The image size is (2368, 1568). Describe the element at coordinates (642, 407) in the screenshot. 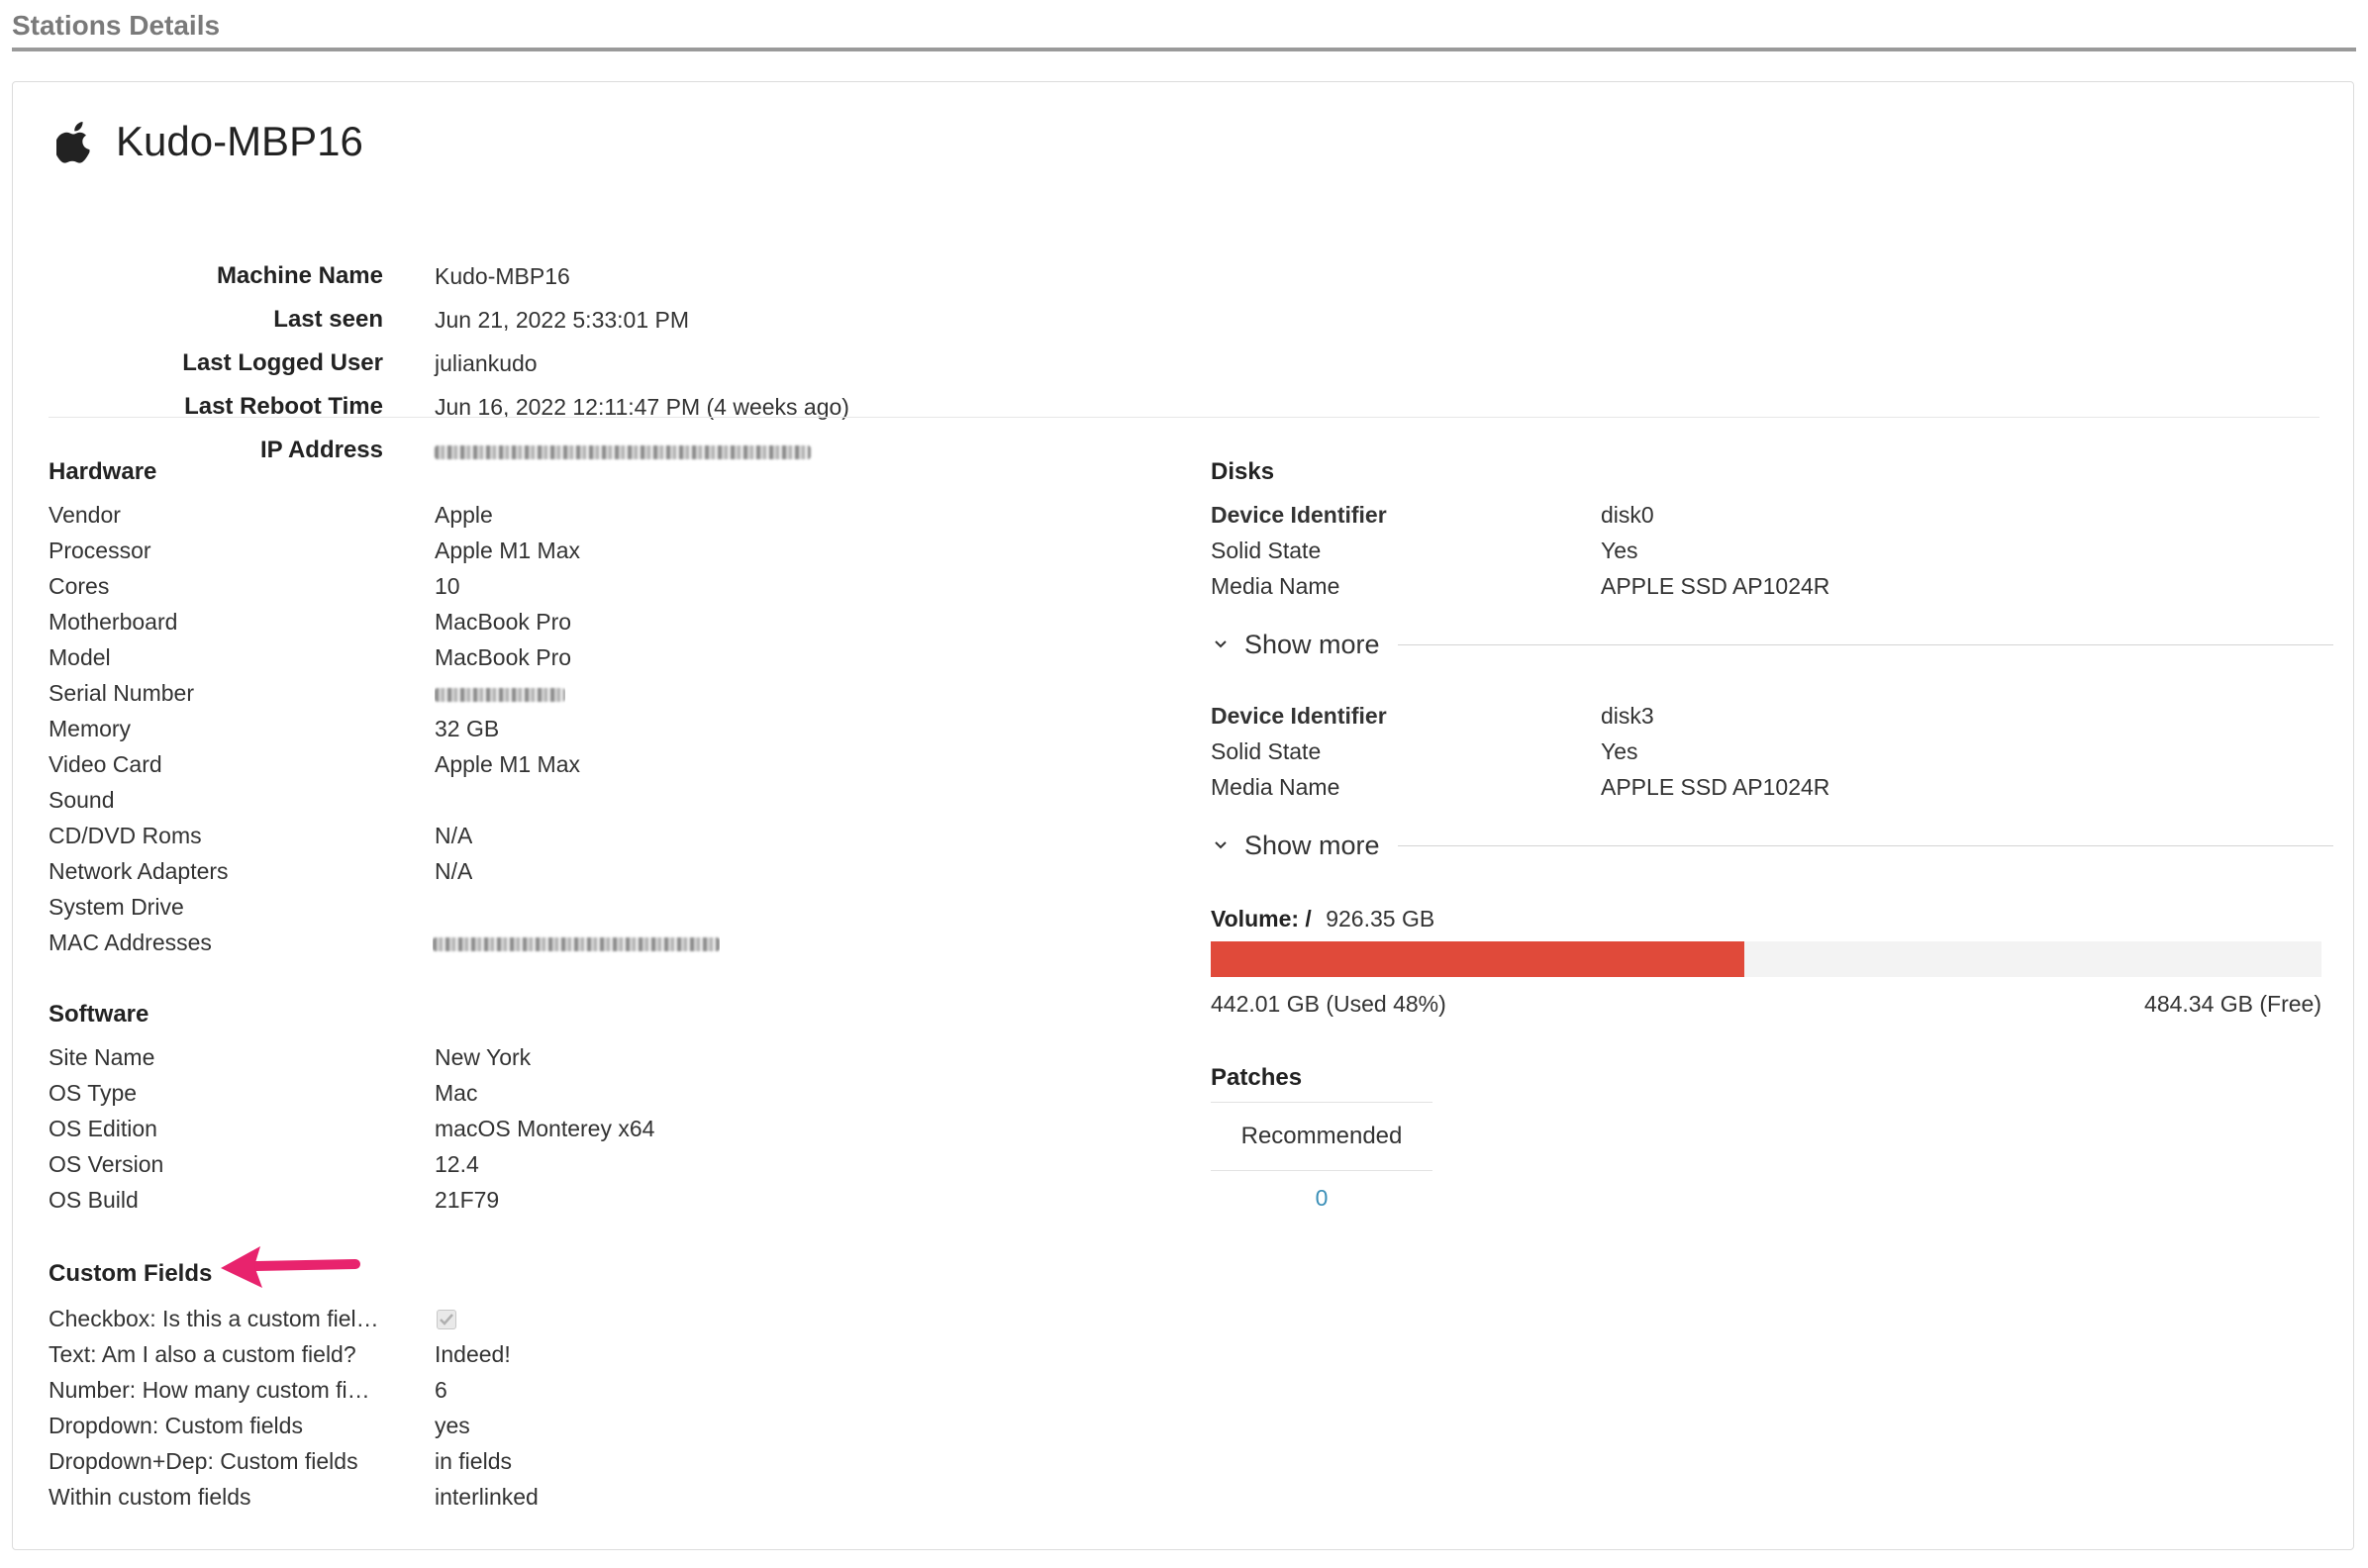

I see `summary-value: Jun 16, 2022 12:11:47 PM (4 weeks ago)` at that location.